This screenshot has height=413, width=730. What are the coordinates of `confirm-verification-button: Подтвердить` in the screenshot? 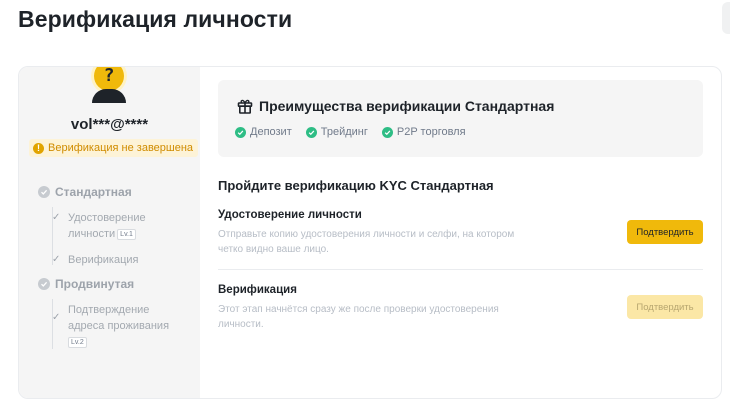 It's located at (665, 307).